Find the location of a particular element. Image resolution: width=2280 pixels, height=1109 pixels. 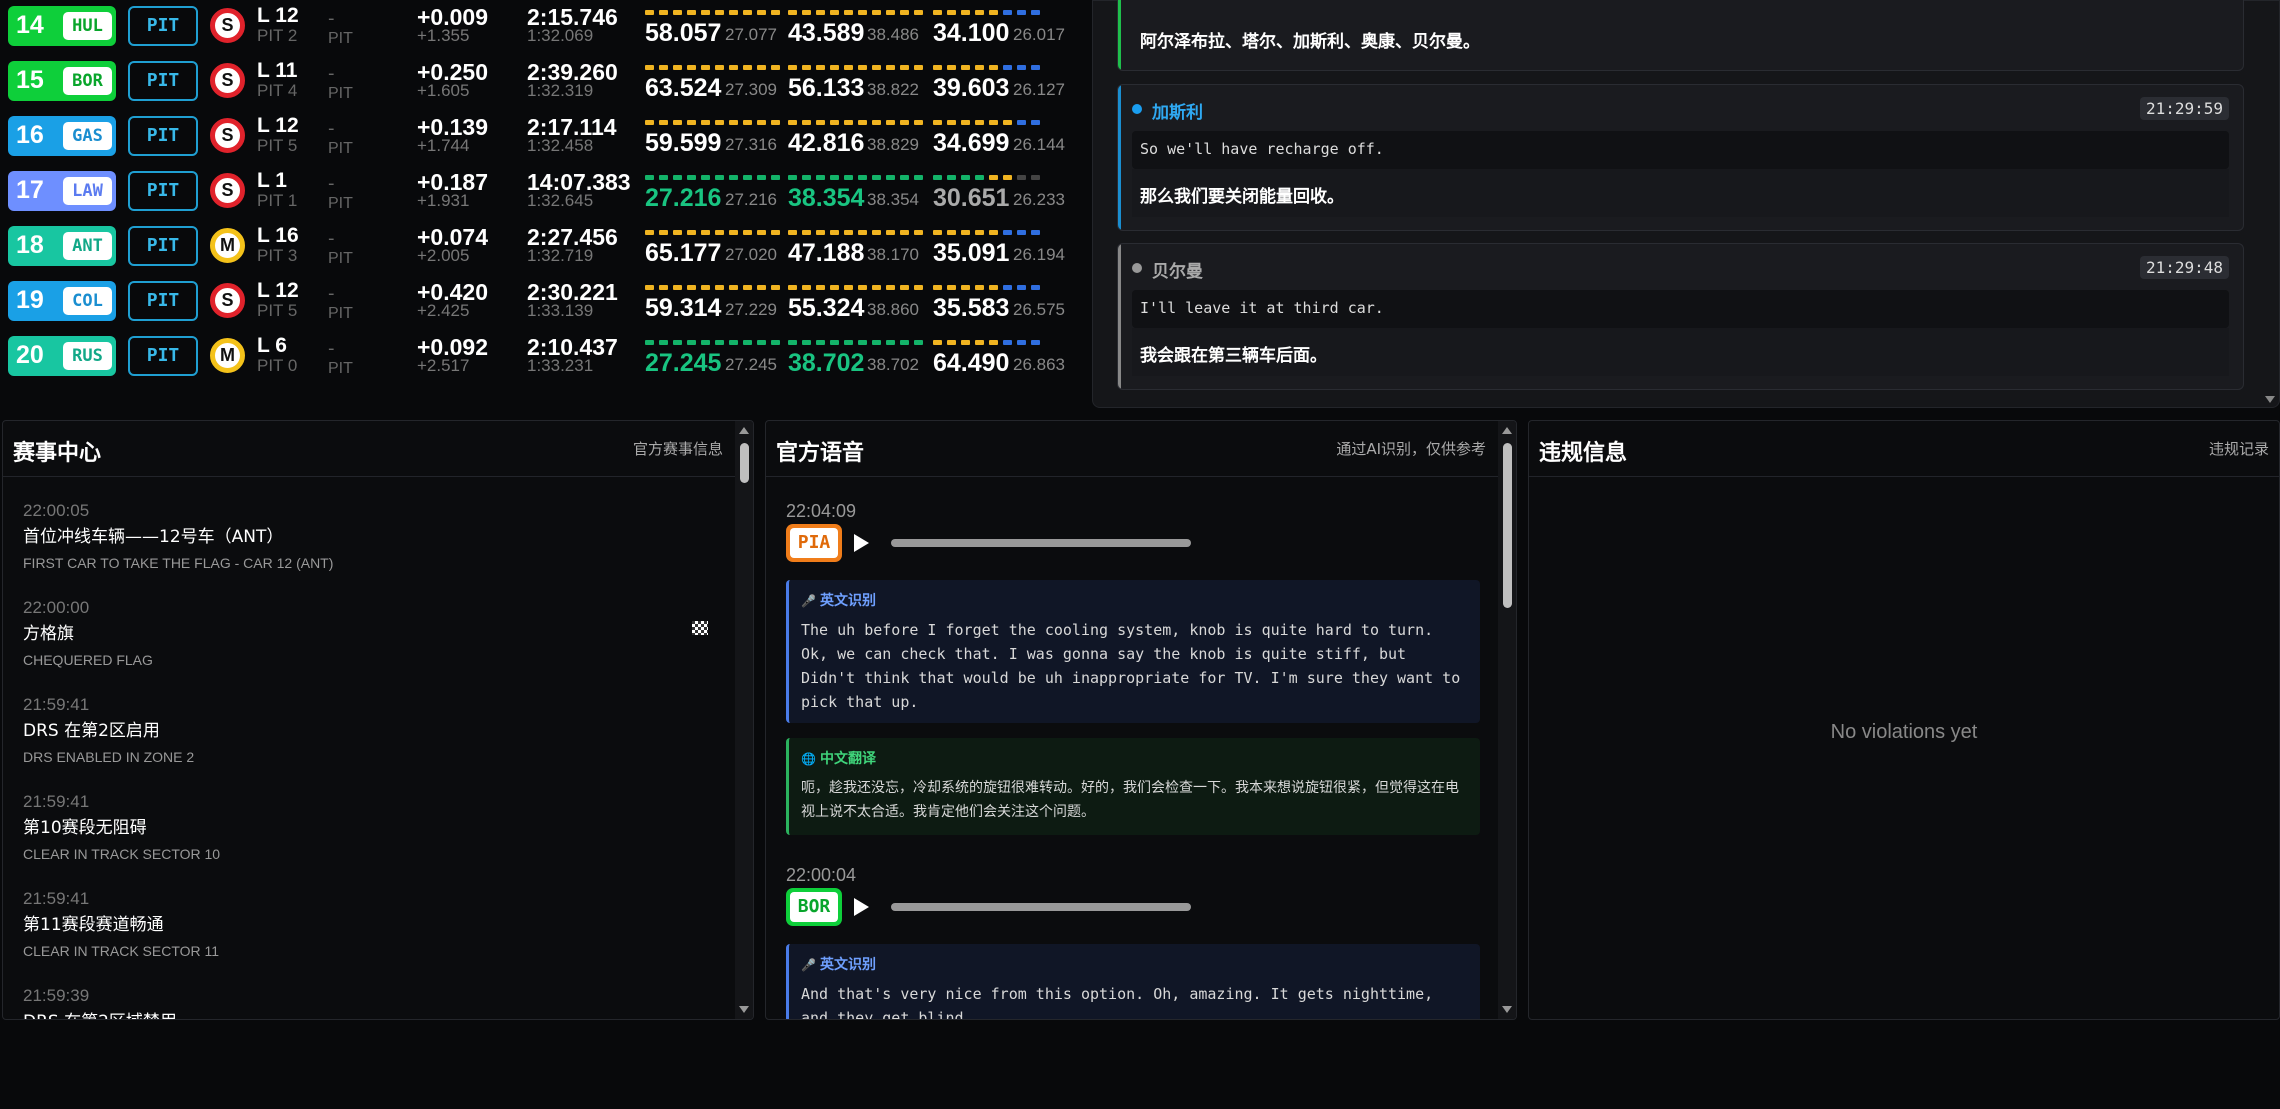

panel-title: 赛事中心 is located at coordinates (57, 453).